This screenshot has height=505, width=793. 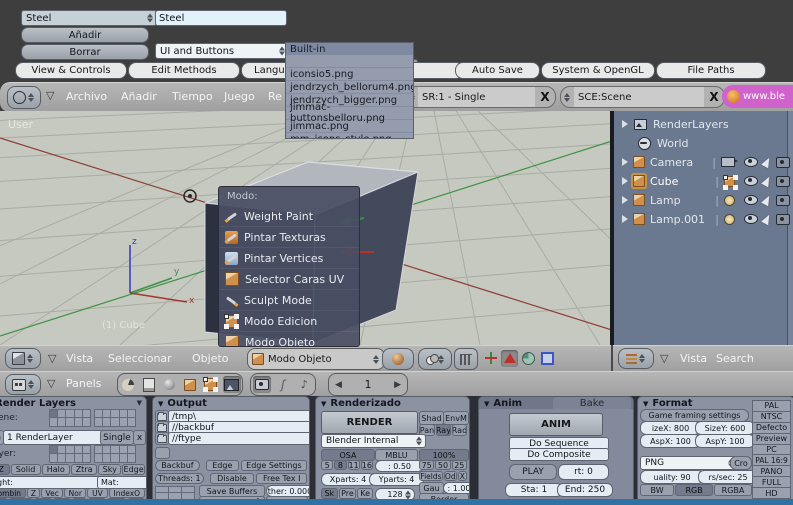 I want to click on menu-render: Re, so click(x=275, y=96).